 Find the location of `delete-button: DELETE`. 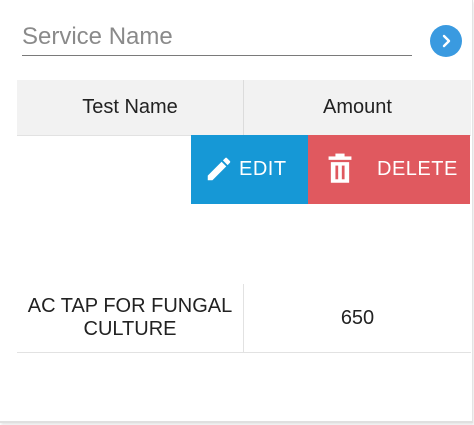

delete-button: DELETE is located at coordinates (389, 169).